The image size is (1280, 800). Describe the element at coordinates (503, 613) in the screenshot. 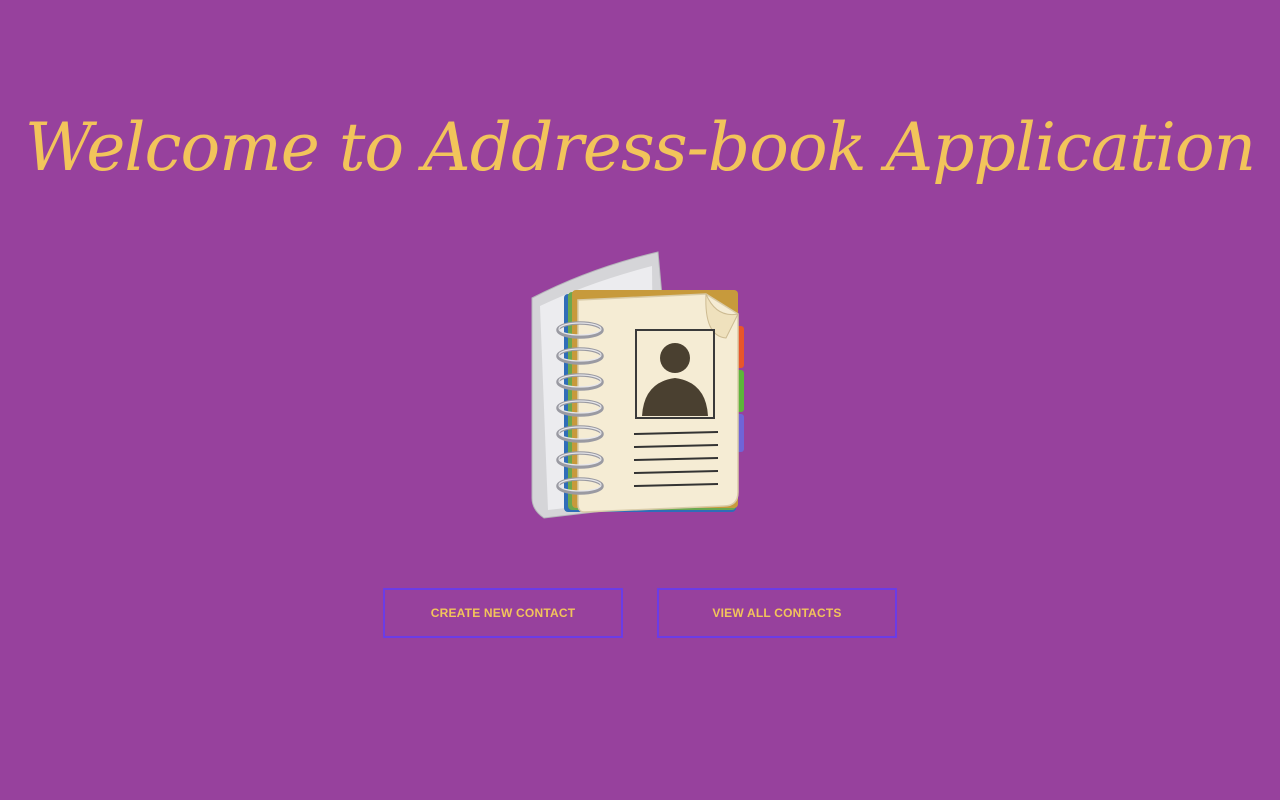

I see `create-new-contact-button: CREATE NEW CONTACT` at that location.